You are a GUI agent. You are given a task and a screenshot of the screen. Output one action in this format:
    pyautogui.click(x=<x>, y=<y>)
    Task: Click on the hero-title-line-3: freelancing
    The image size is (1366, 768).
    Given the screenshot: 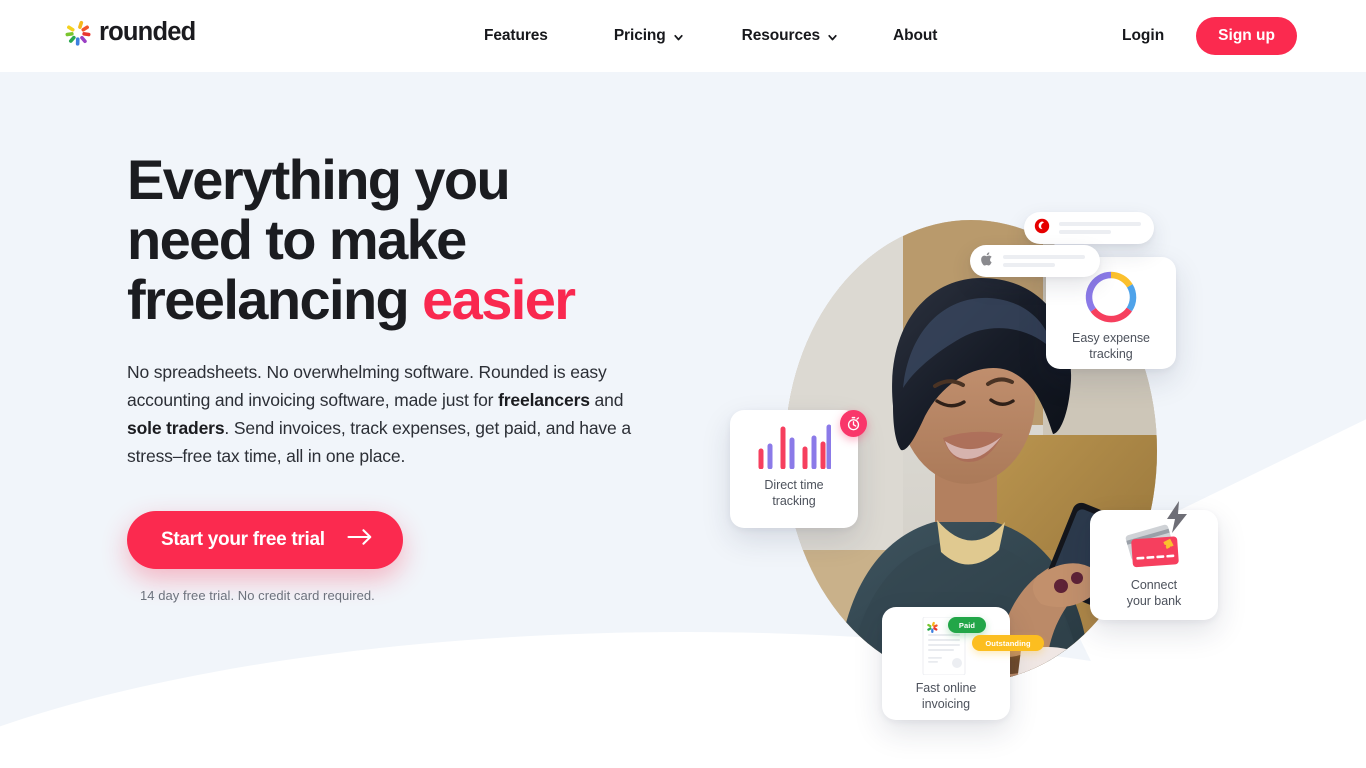 What is the action you would take?
    pyautogui.click(x=275, y=299)
    